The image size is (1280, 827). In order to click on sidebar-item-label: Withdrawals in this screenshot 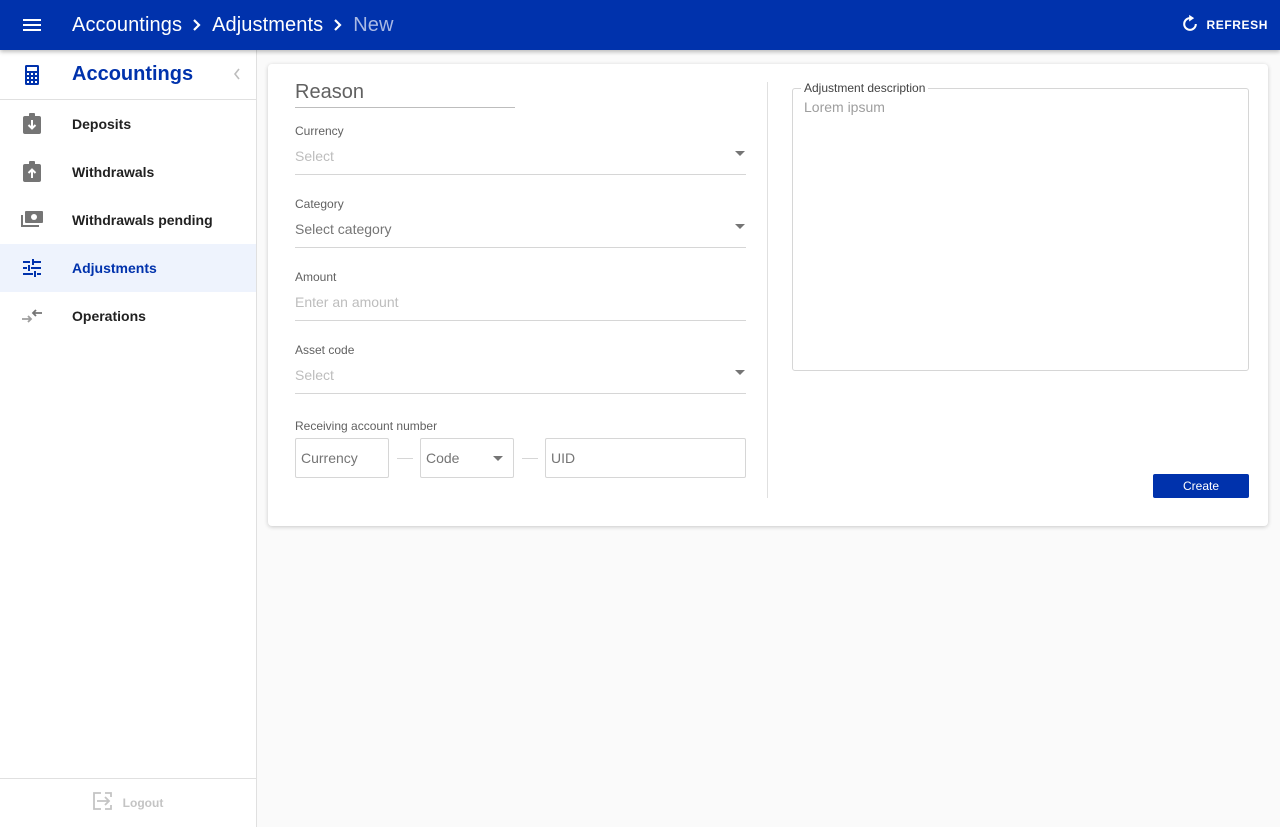, I will do `click(113, 172)`.